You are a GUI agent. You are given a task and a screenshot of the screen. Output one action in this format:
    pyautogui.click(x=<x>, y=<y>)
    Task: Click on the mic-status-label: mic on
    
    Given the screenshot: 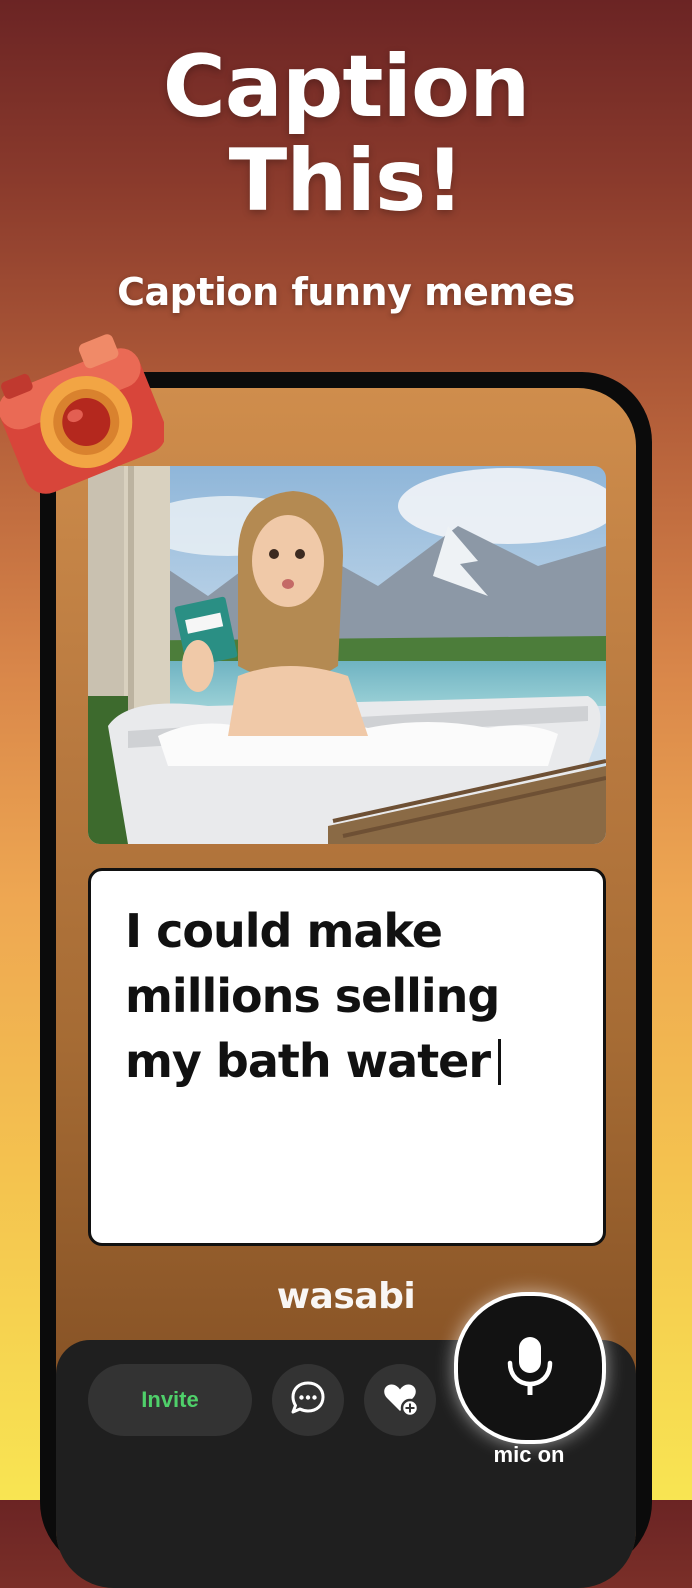 What is the action you would take?
    pyautogui.click(x=529, y=1454)
    